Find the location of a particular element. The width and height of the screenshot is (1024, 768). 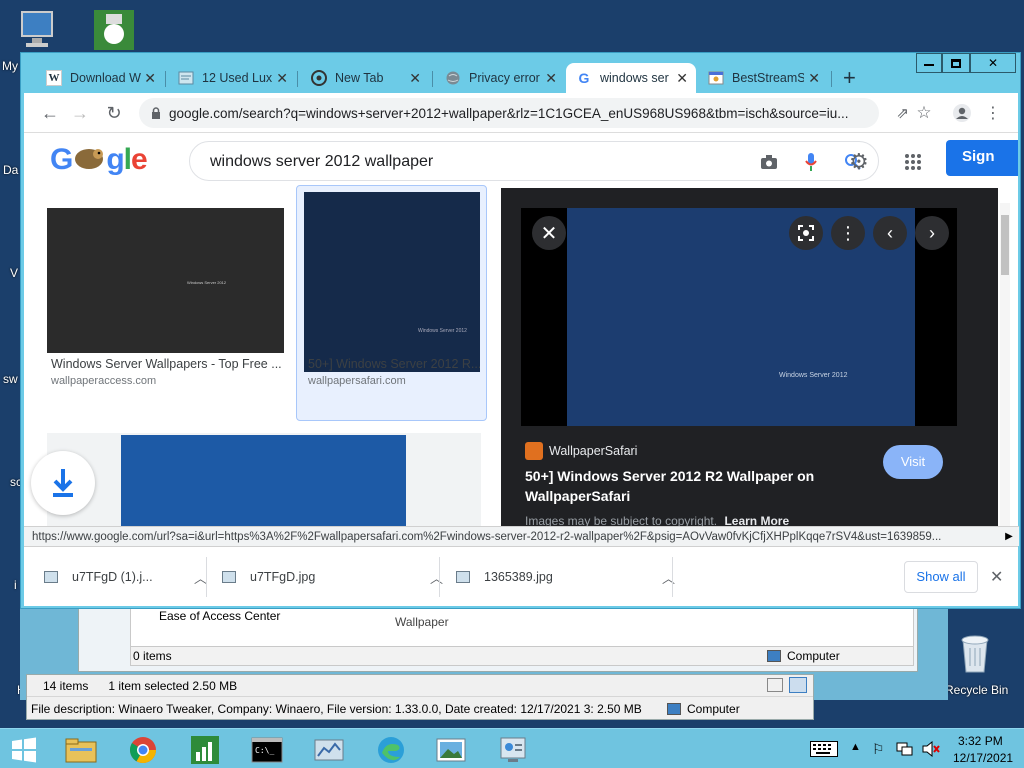

control-panel-taskbar-icon is located at coordinates (513, 750).